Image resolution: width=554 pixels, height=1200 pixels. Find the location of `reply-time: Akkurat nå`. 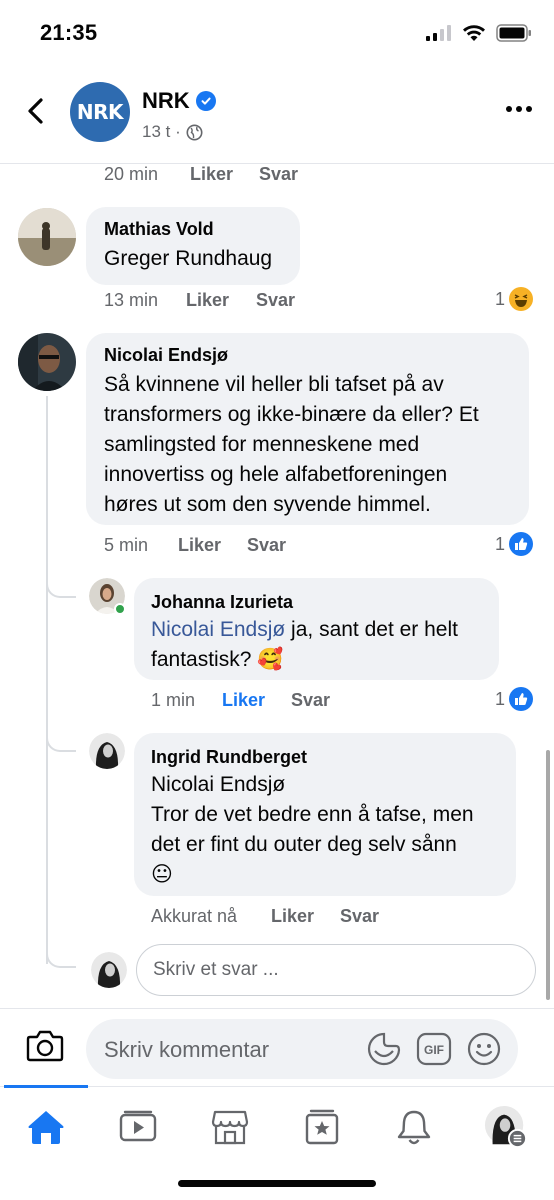

reply-time: Akkurat nå is located at coordinates (194, 916).